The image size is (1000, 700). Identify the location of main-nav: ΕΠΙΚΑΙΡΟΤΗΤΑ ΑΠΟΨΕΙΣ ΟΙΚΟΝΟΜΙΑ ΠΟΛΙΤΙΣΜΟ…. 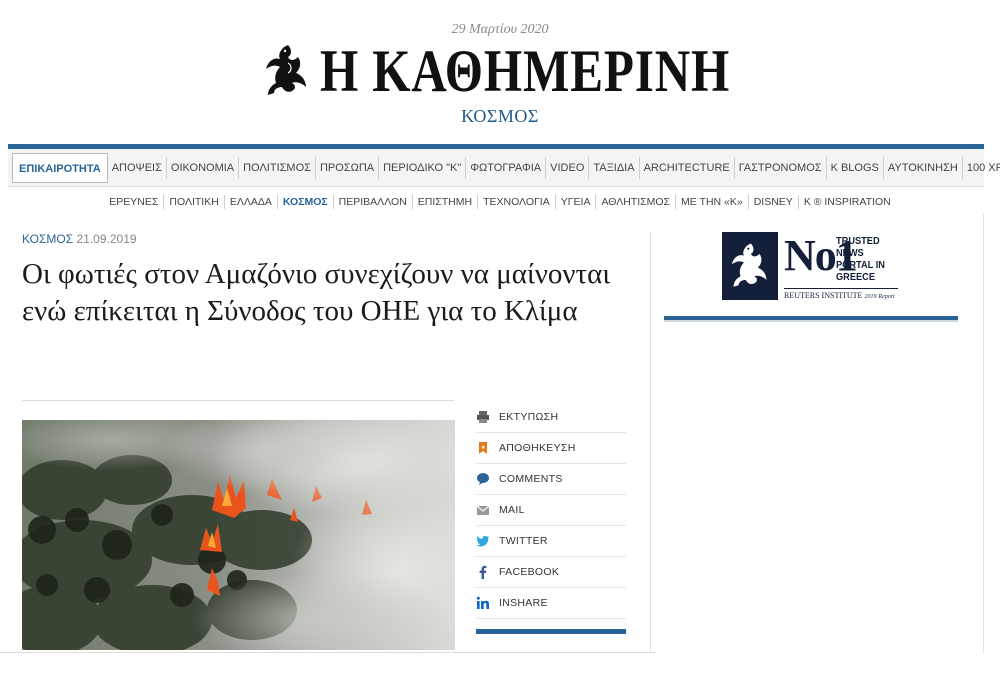
(504, 168).